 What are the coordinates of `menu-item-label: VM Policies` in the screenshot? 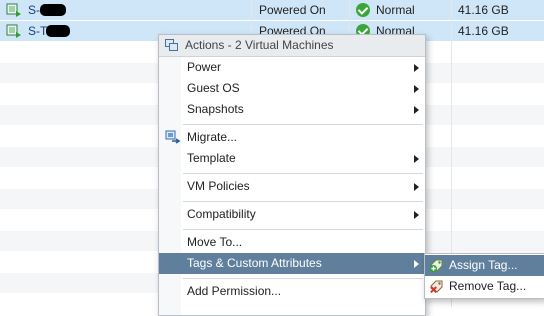 It's located at (218, 186).